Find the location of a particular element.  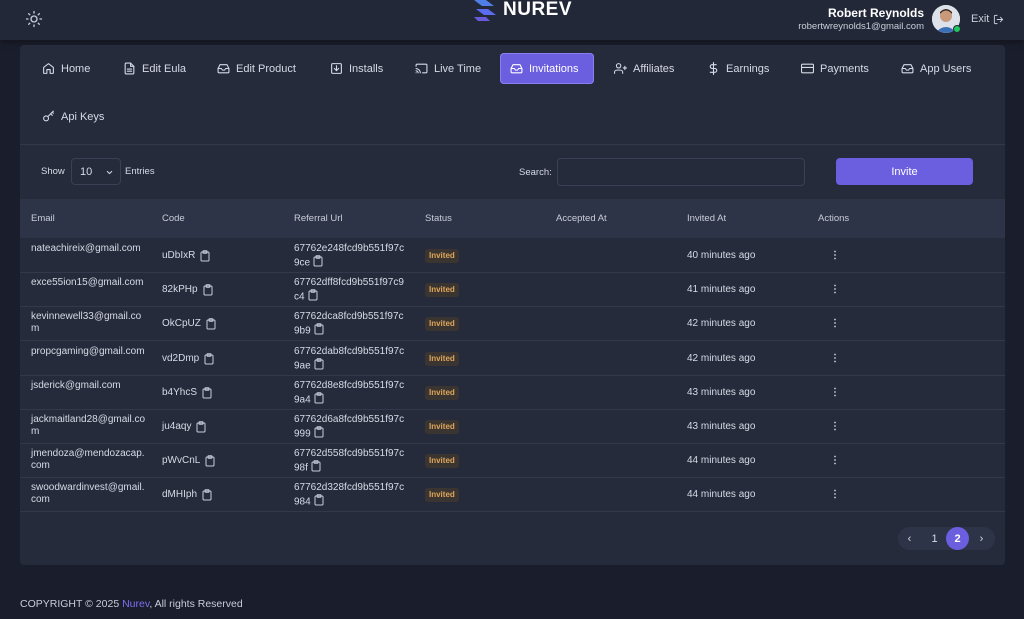

column-header-code: Code is located at coordinates (173, 218).